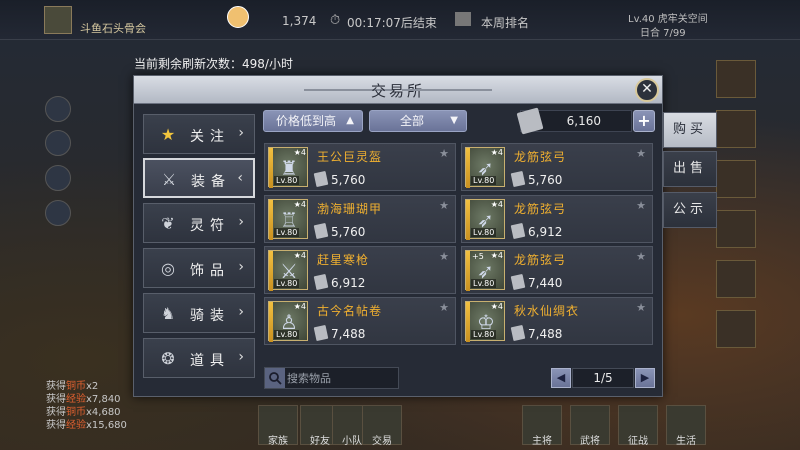  Describe the element at coordinates (210, 137) in the screenshot. I see `category-label: 关注` at that location.